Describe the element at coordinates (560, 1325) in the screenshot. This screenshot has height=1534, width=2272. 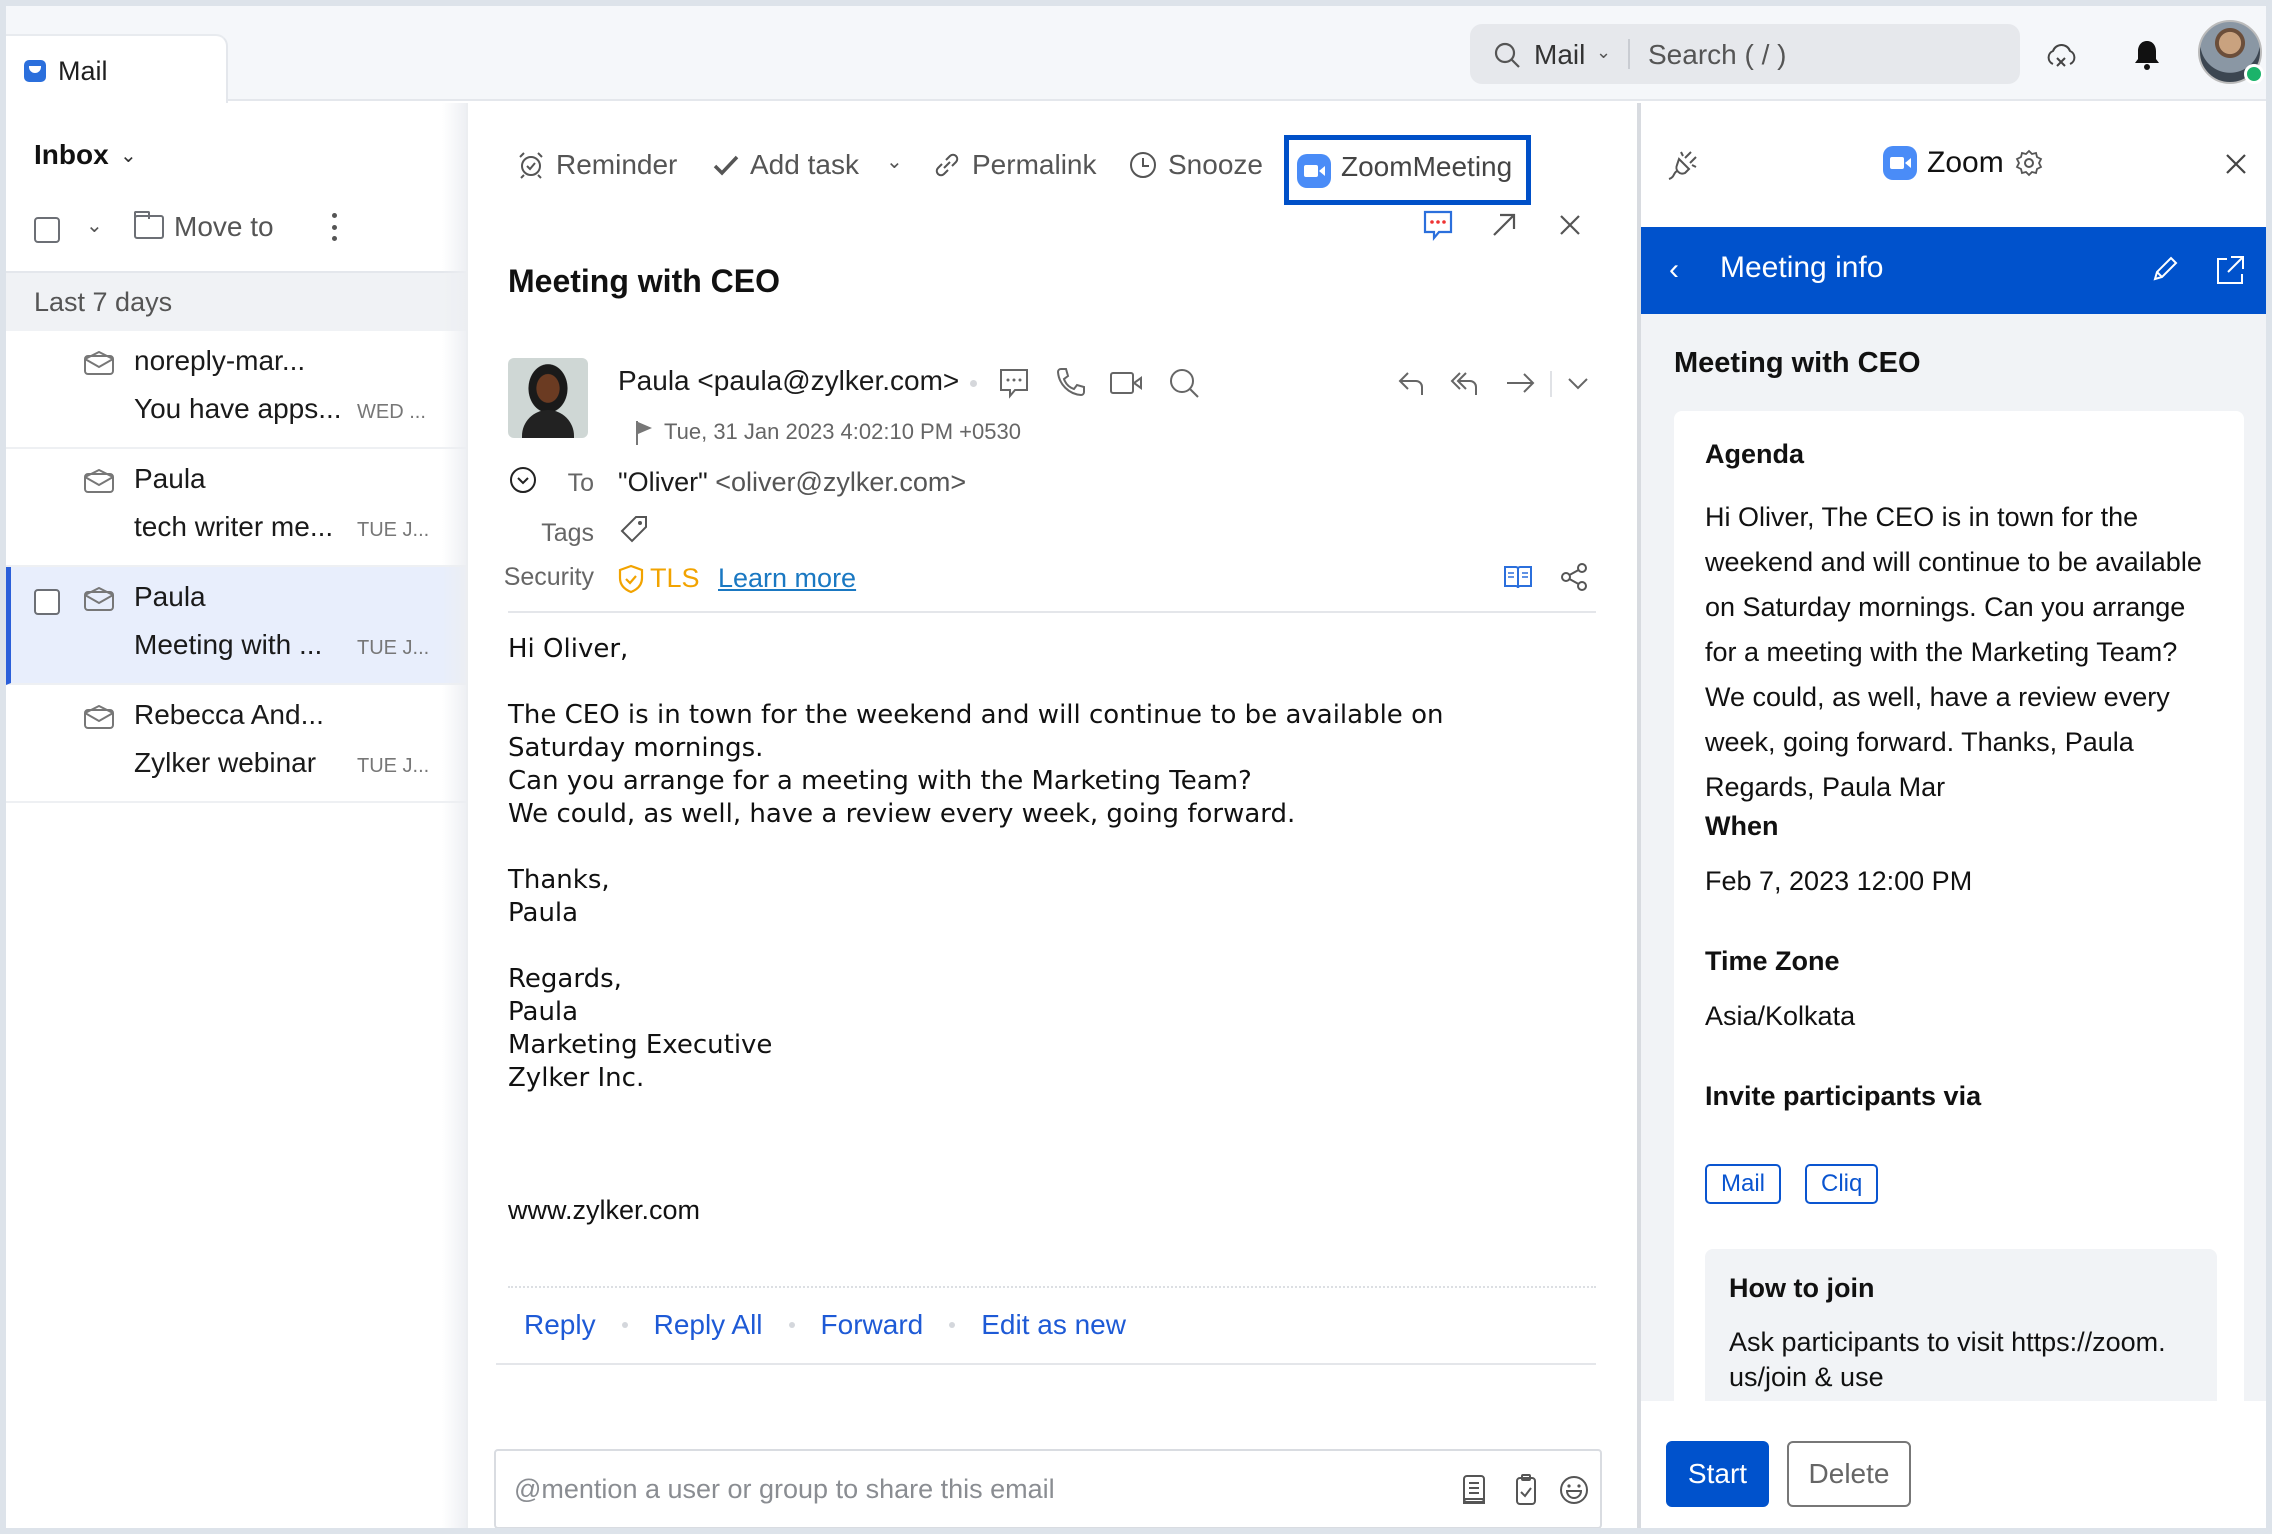
I see `reply-link: Reply` at that location.